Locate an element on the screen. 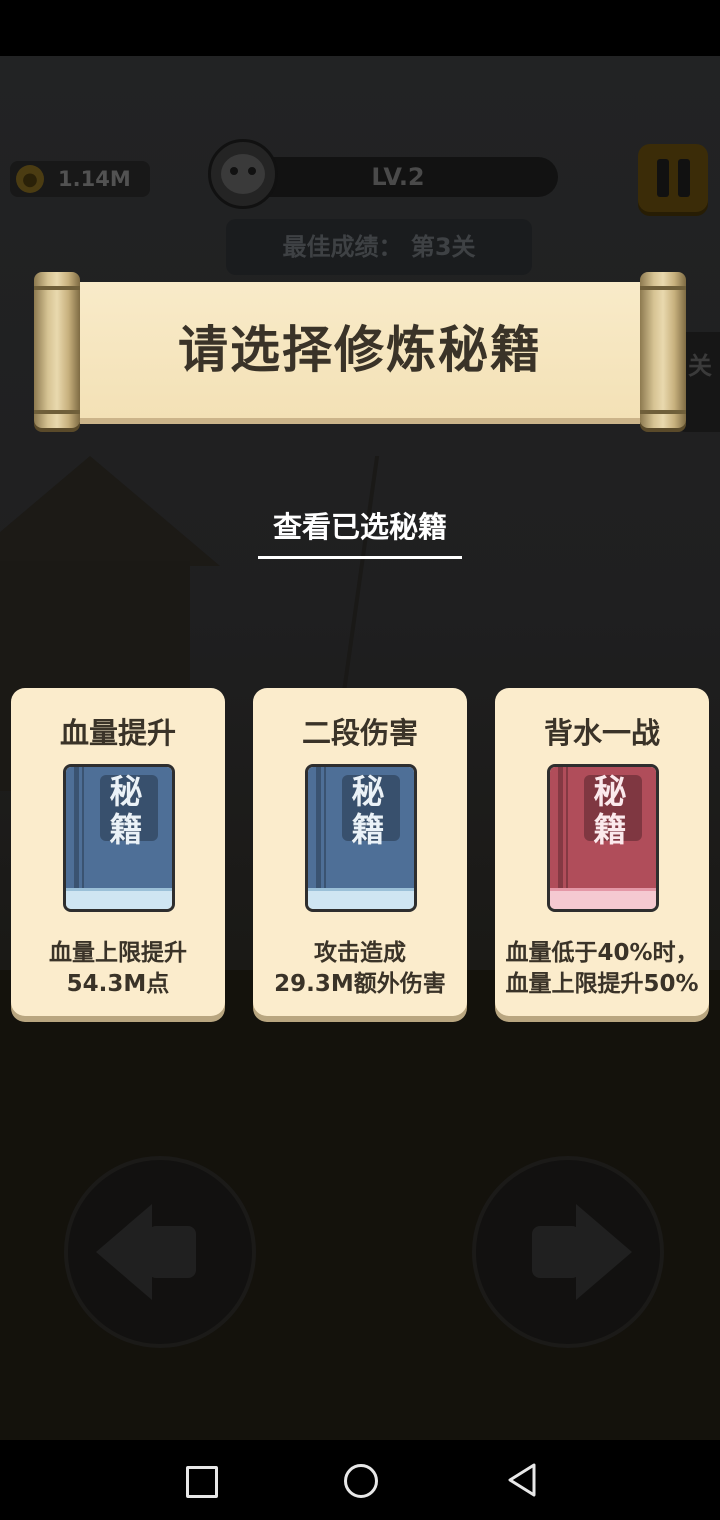  home-circle-icon is located at coordinates (361, 1481).